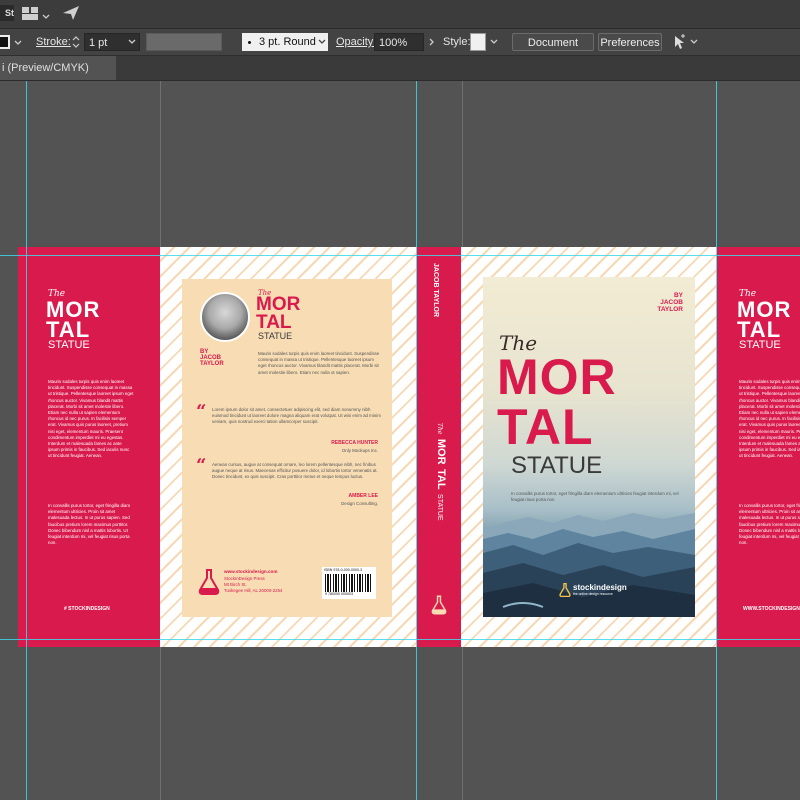 The height and width of the screenshot is (800, 800). Describe the element at coordinates (209, 582) in the screenshot. I see `publisher-logo-icon` at that location.